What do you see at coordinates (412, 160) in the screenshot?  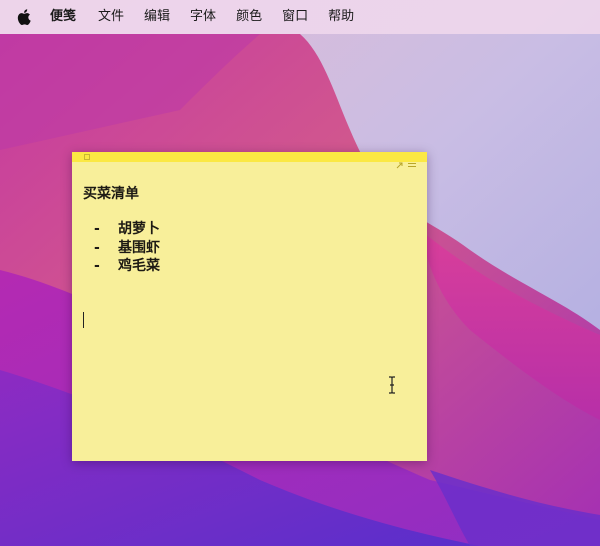 I see `collapse-icon` at bounding box center [412, 160].